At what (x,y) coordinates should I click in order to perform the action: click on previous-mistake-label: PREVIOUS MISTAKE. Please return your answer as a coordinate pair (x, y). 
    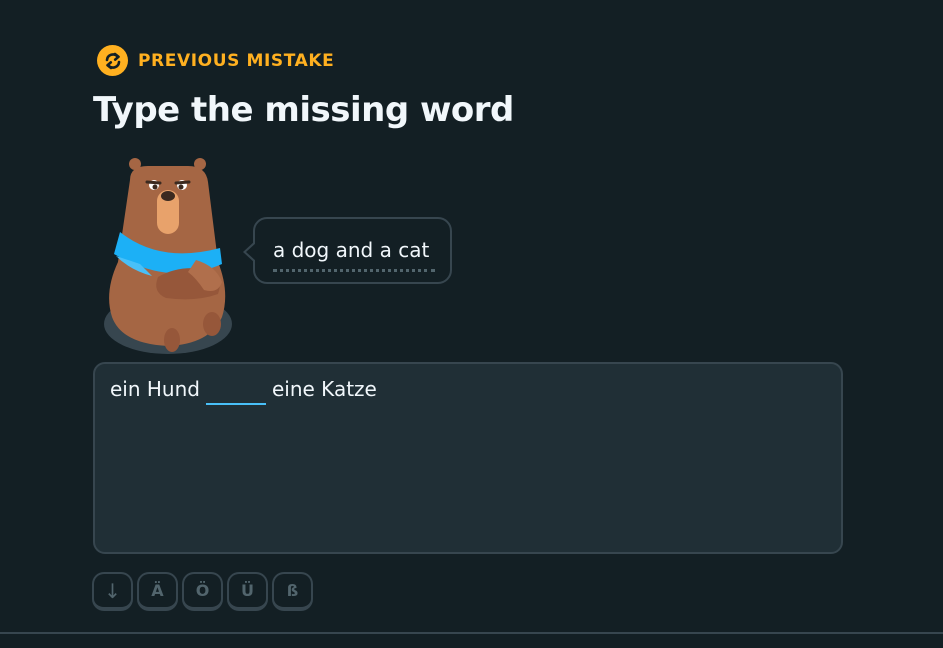
    Looking at the image, I should click on (236, 60).